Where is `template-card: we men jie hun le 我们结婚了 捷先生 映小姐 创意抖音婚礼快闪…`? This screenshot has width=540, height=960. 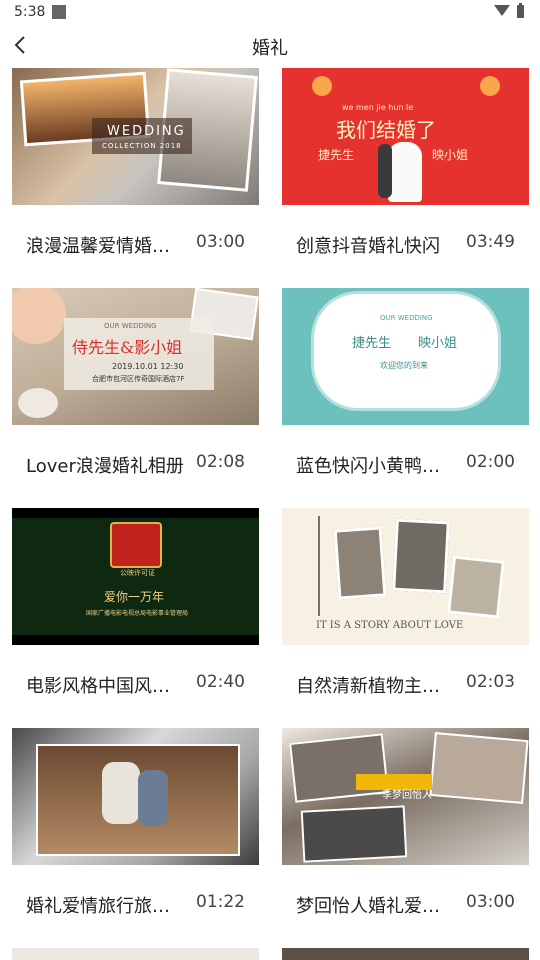
template-card: we men jie hun le 我们结婚了 捷先生 映小姐 创意抖音婚礼快闪… is located at coordinates (405, 171).